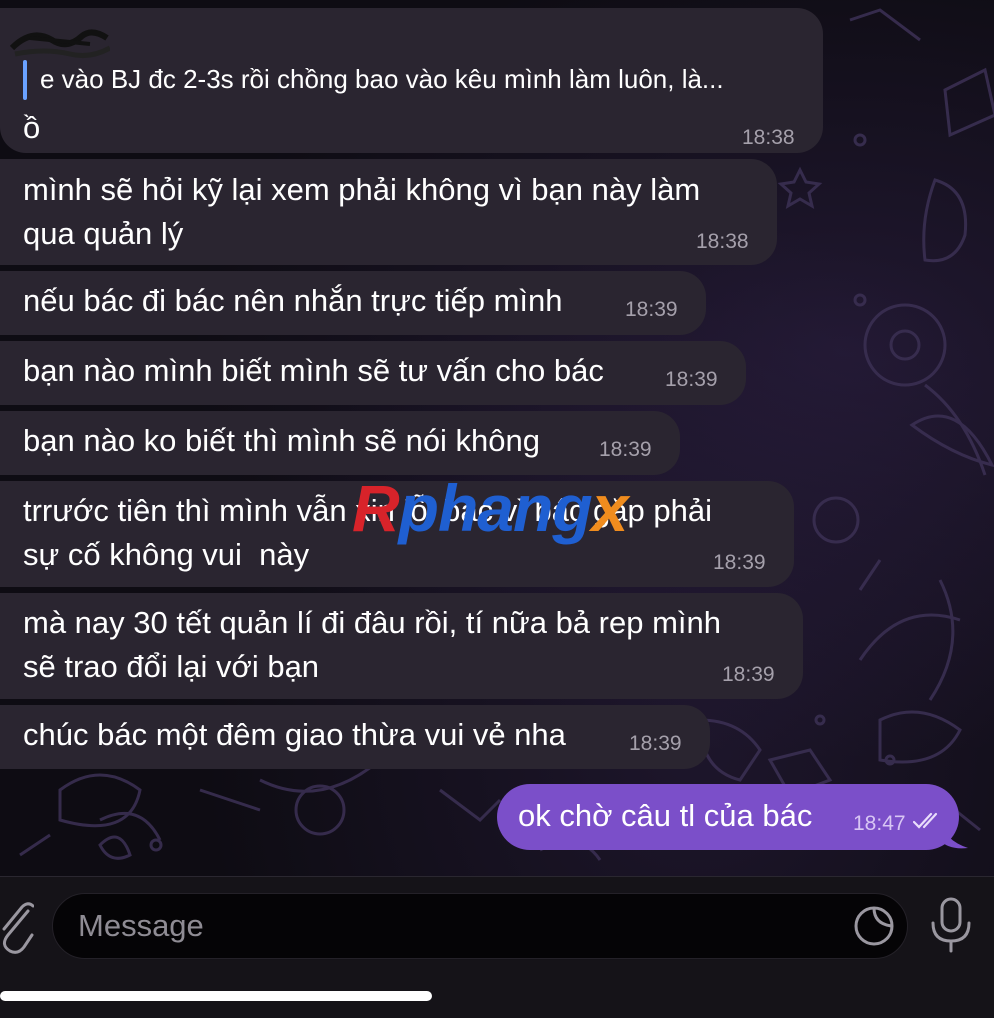 This screenshot has width=994, height=1018. I want to click on message-text: chúc bác một đêm giao thừa vui vẻ nha, so click(294, 734).